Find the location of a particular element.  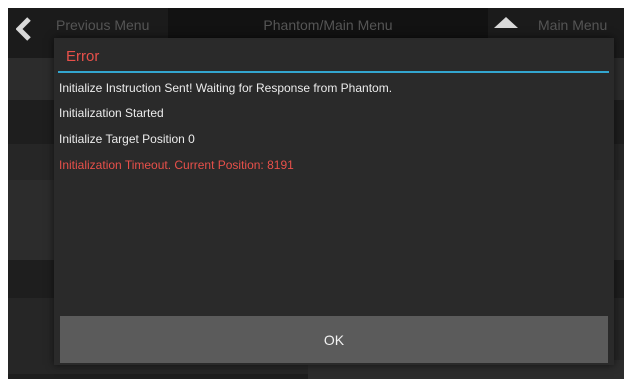

previous-menu-label: Previous Menu is located at coordinates (103, 25).